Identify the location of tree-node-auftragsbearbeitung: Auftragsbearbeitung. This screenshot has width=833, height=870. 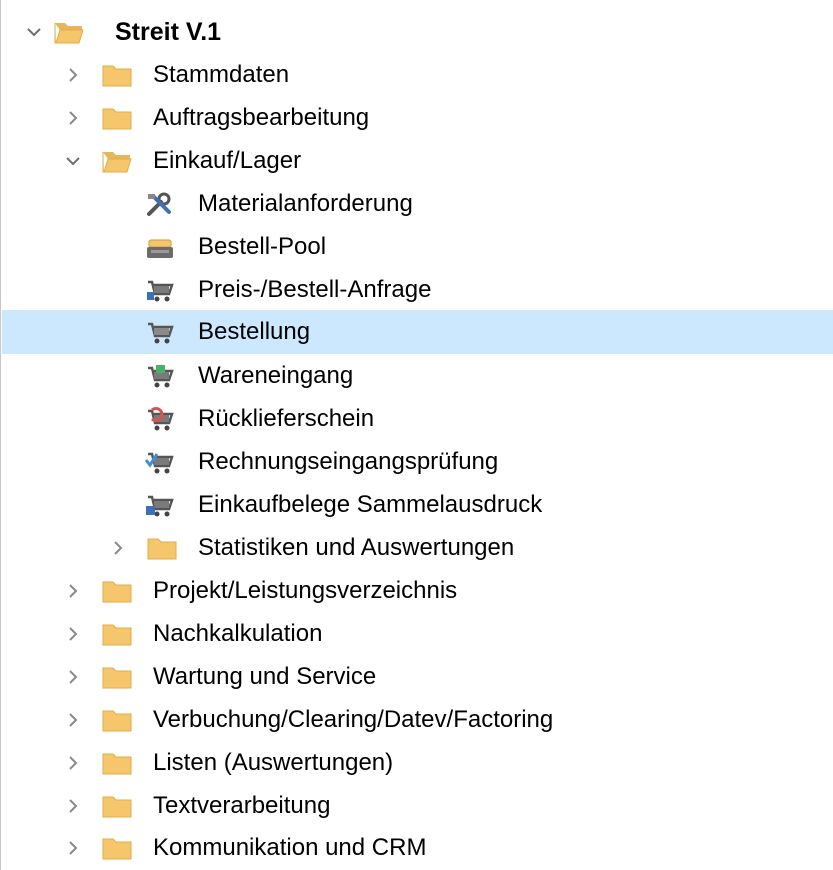
(417, 118).